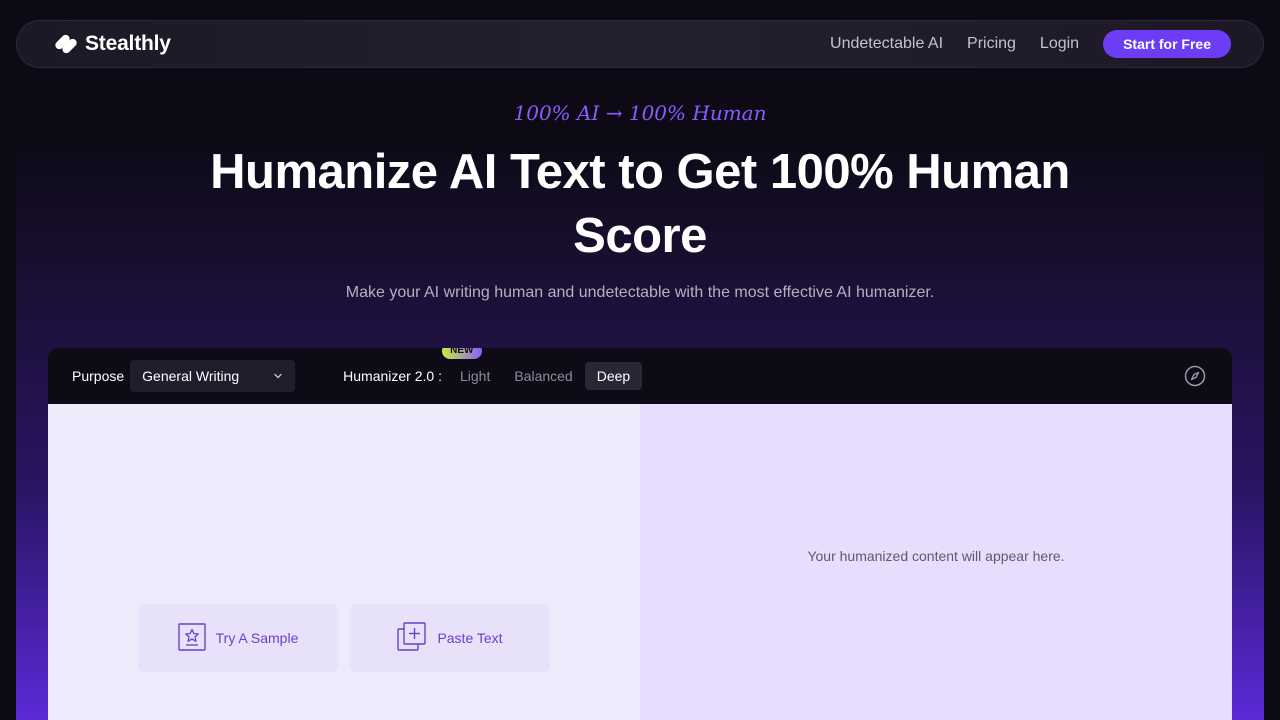 The width and height of the screenshot is (1280, 720). I want to click on purpose-select: General Writing, so click(213, 376).